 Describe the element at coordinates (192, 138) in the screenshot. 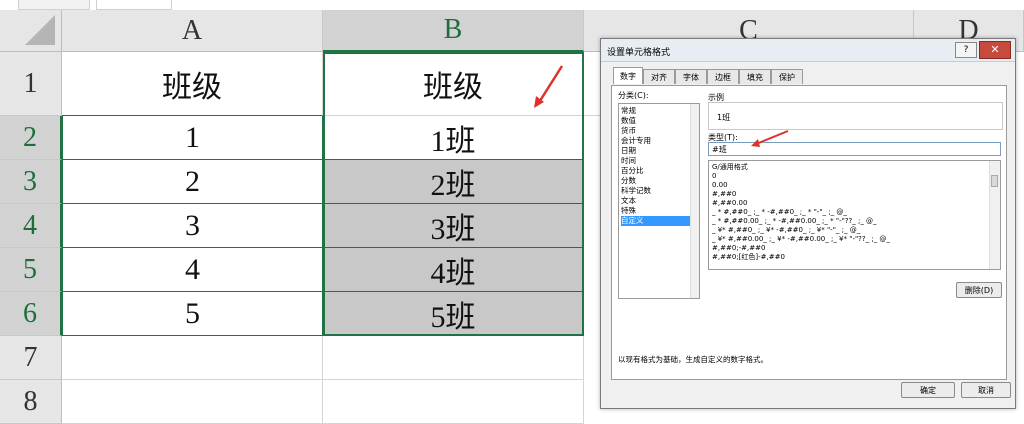

I see `cell-a2: 1` at that location.